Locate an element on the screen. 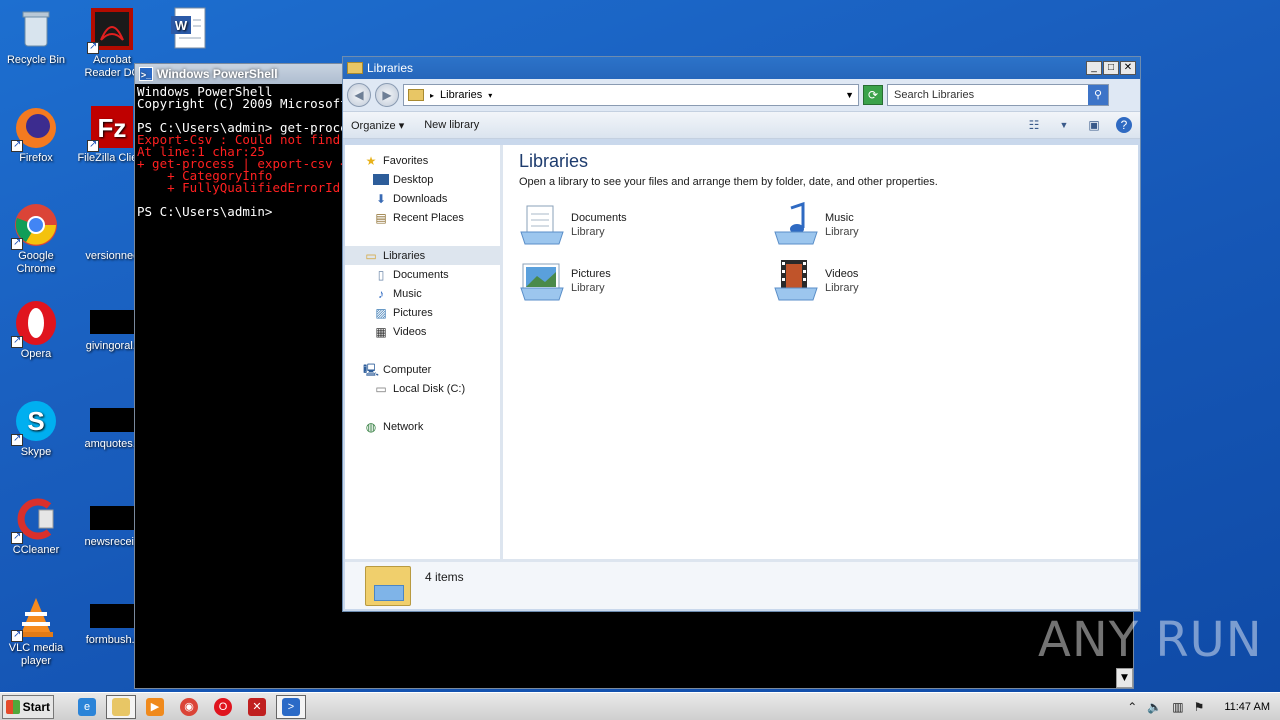 The height and width of the screenshot is (720, 1280). help-icon: ? is located at coordinates (1124, 125).